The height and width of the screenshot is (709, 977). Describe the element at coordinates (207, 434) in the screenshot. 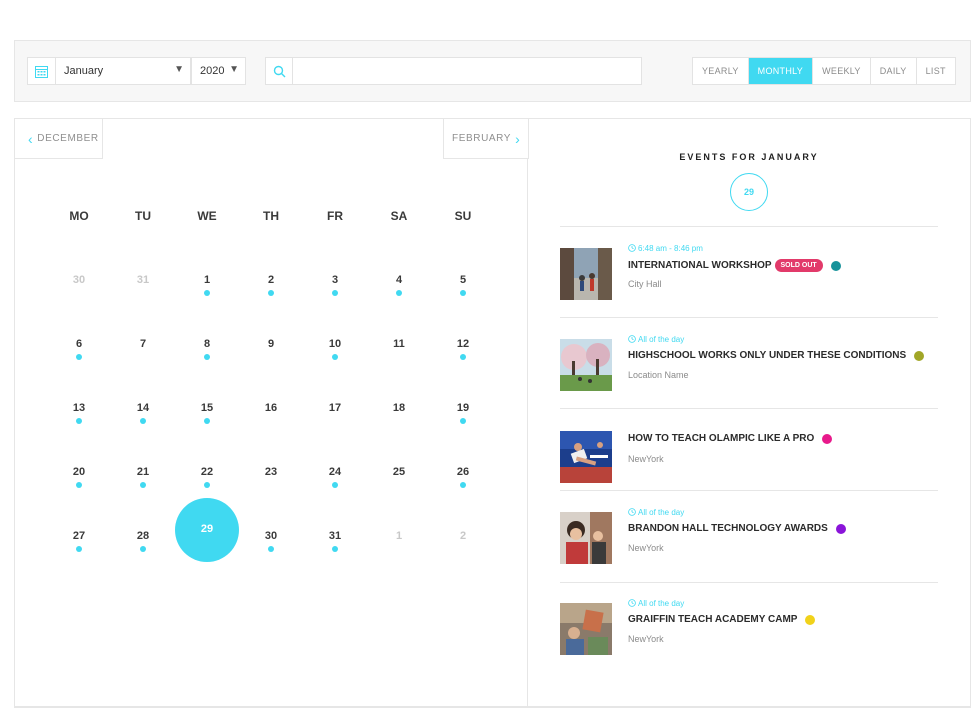

I see `day-cell: 15` at that location.